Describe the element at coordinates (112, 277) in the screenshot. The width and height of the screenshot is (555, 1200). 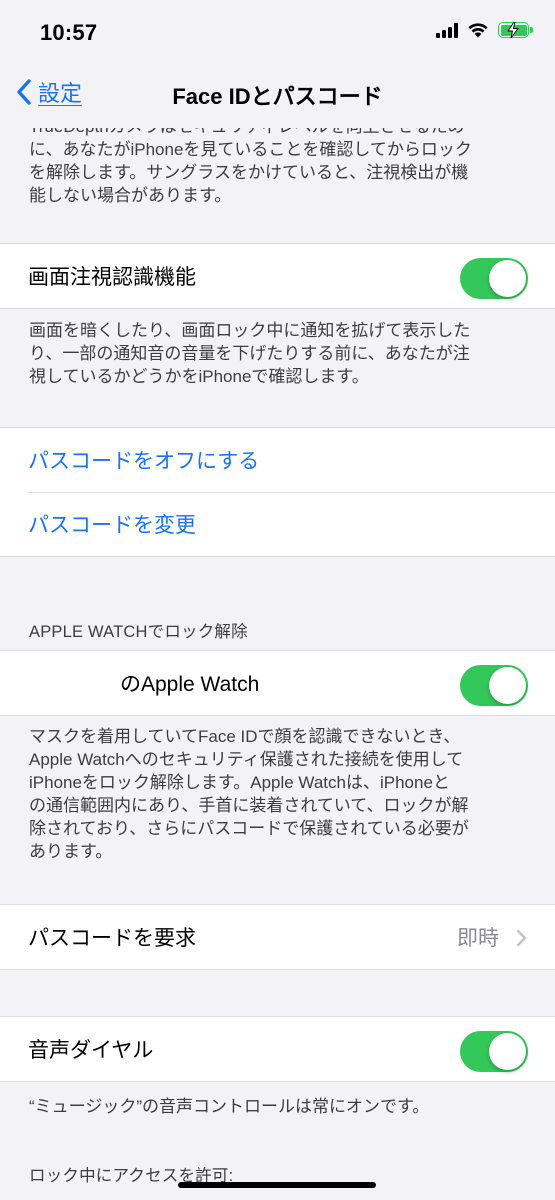
I see `attention-aware-label: 画面注視認識機能` at that location.